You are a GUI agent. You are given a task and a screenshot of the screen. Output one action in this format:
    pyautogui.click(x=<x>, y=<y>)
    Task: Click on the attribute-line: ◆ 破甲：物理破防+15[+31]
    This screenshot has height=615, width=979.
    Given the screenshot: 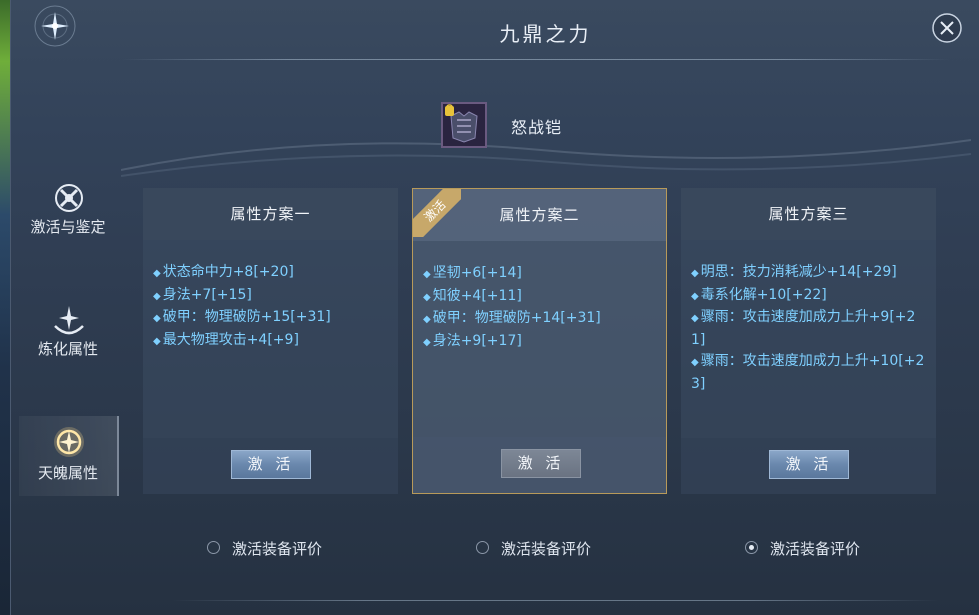 What is the action you would take?
    pyautogui.click(x=242, y=317)
    